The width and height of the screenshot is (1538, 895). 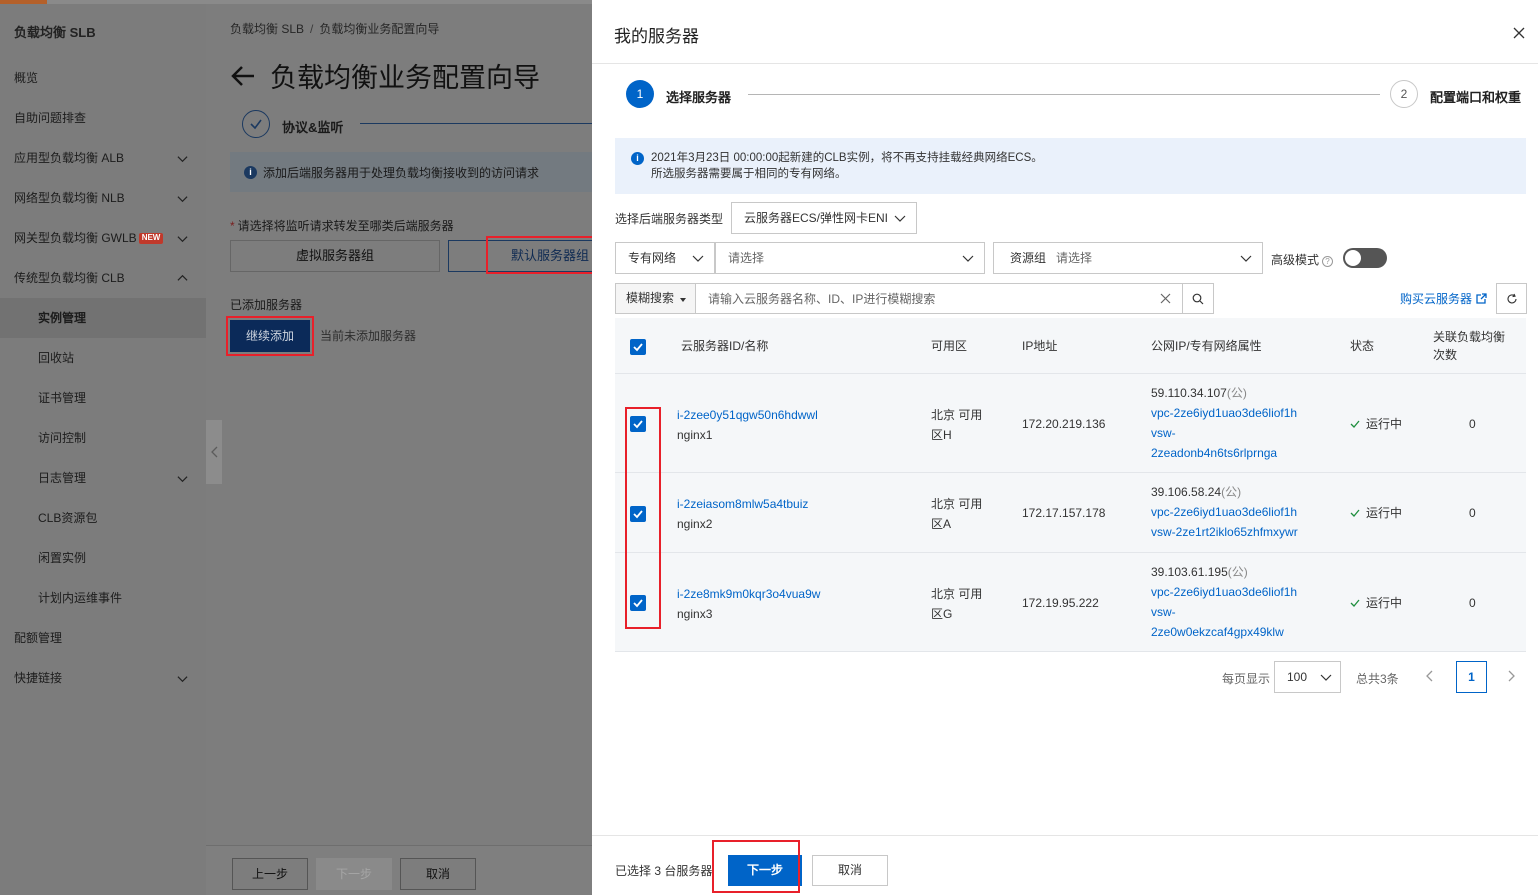 I want to click on next-page-icon, so click(x=1511, y=676).